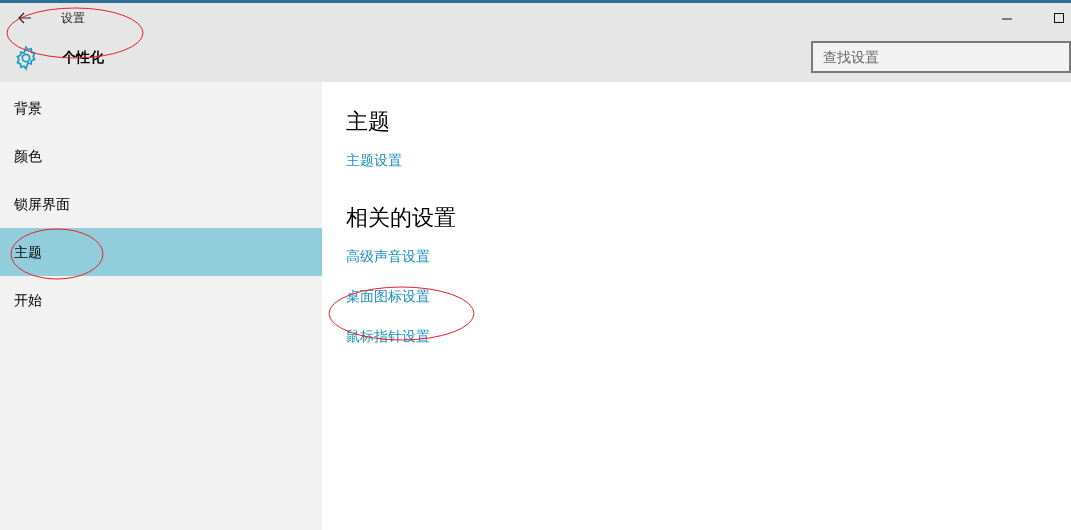 Image resolution: width=1071 pixels, height=530 pixels. Describe the element at coordinates (388, 256) in the screenshot. I see `settings-link: 高级声音设置` at that location.